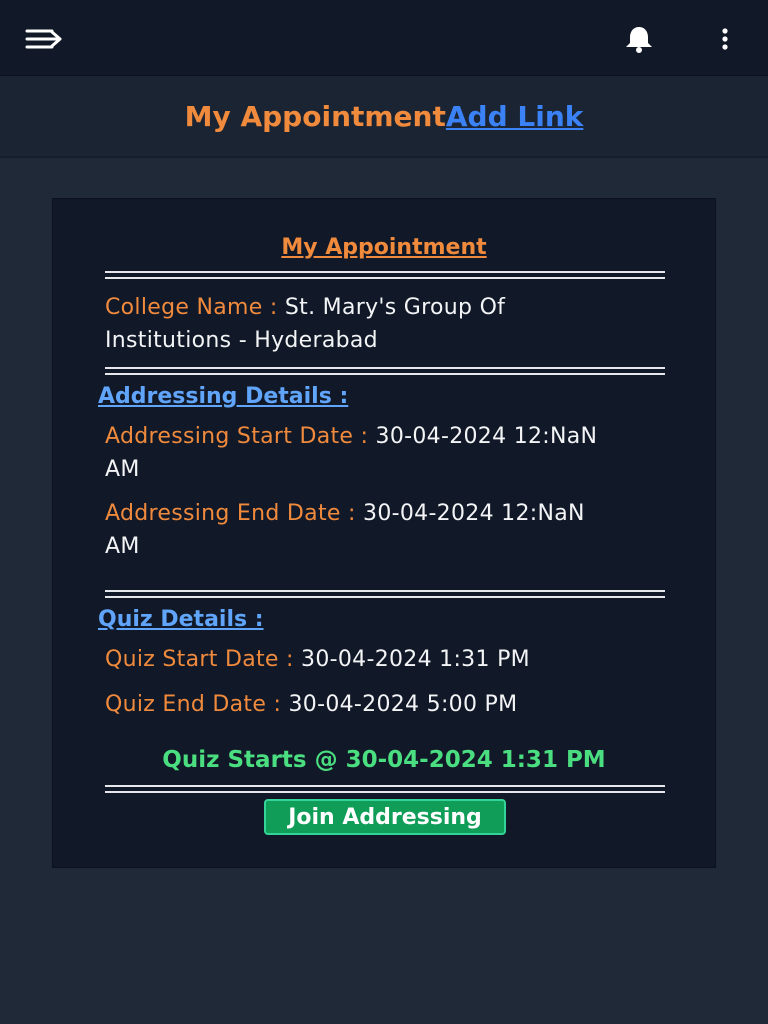 This screenshot has width=768, height=1024. What do you see at coordinates (384, 38) in the screenshot?
I see `top-app-bar` at bounding box center [384, 38].